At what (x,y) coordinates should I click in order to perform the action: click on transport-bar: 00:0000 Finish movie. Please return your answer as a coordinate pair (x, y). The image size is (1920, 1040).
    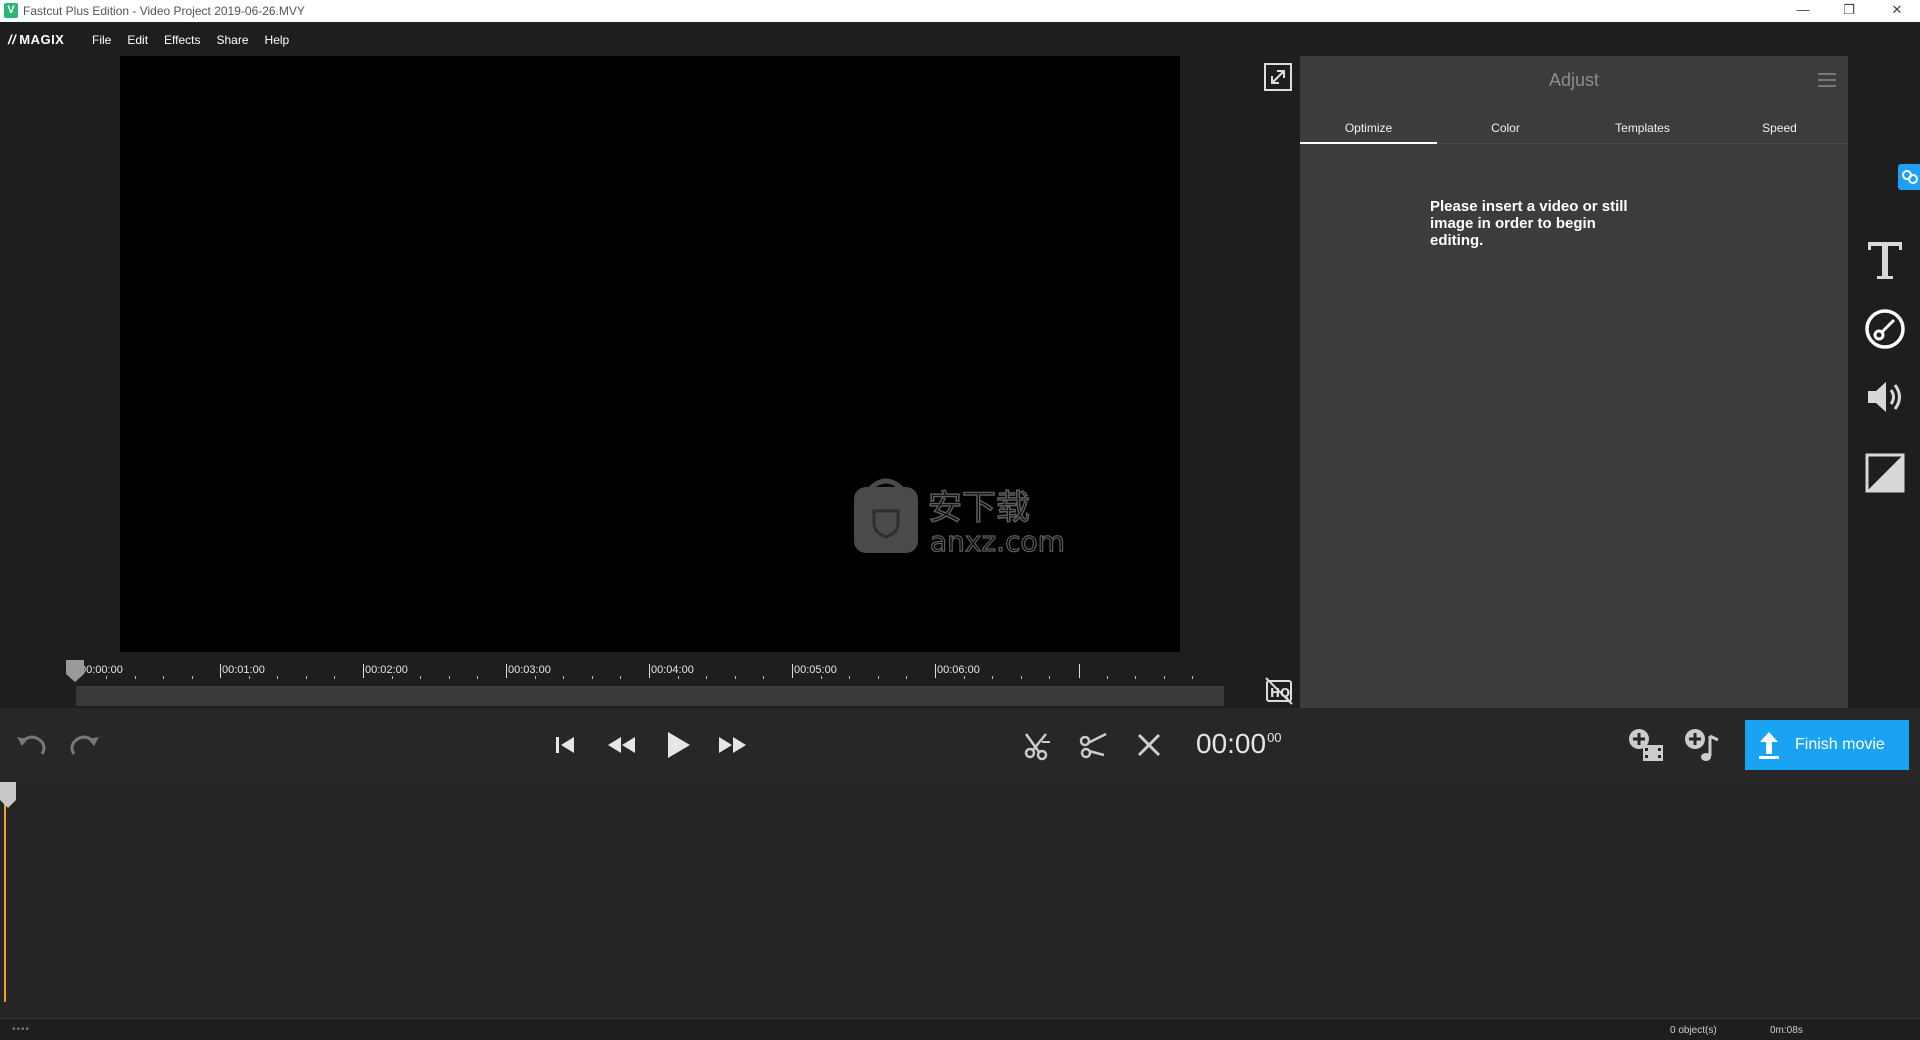
    Looking at the image, I should click on (960, 745).